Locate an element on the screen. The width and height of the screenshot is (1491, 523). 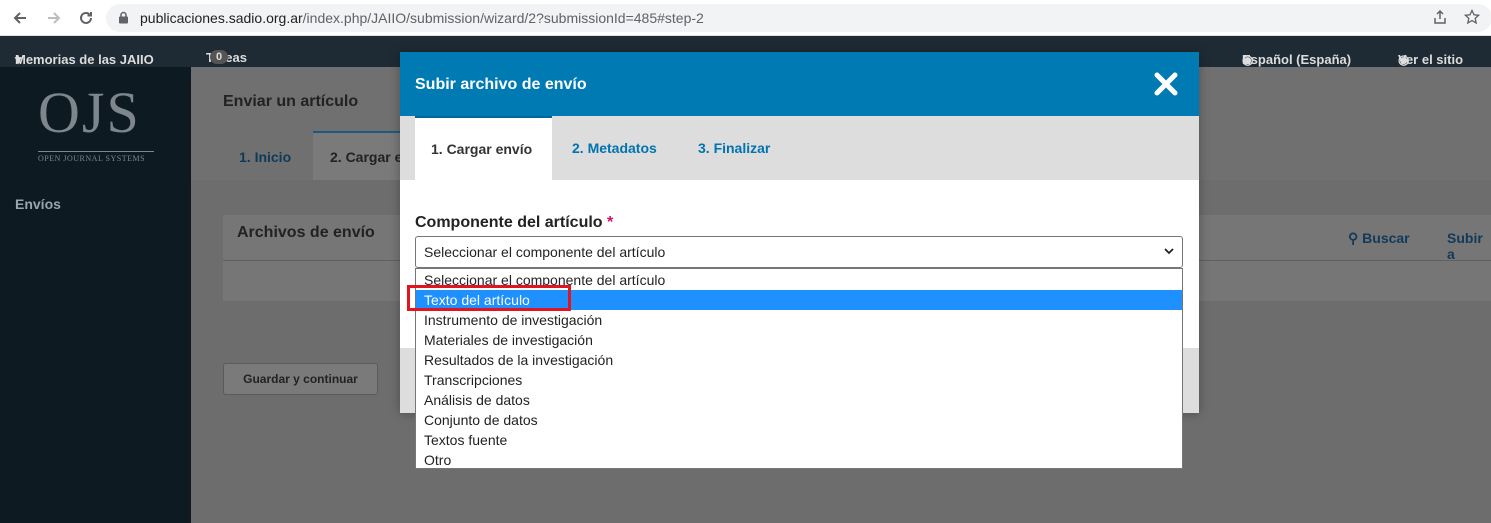
lock-icon is located at coordinates (123, 19).